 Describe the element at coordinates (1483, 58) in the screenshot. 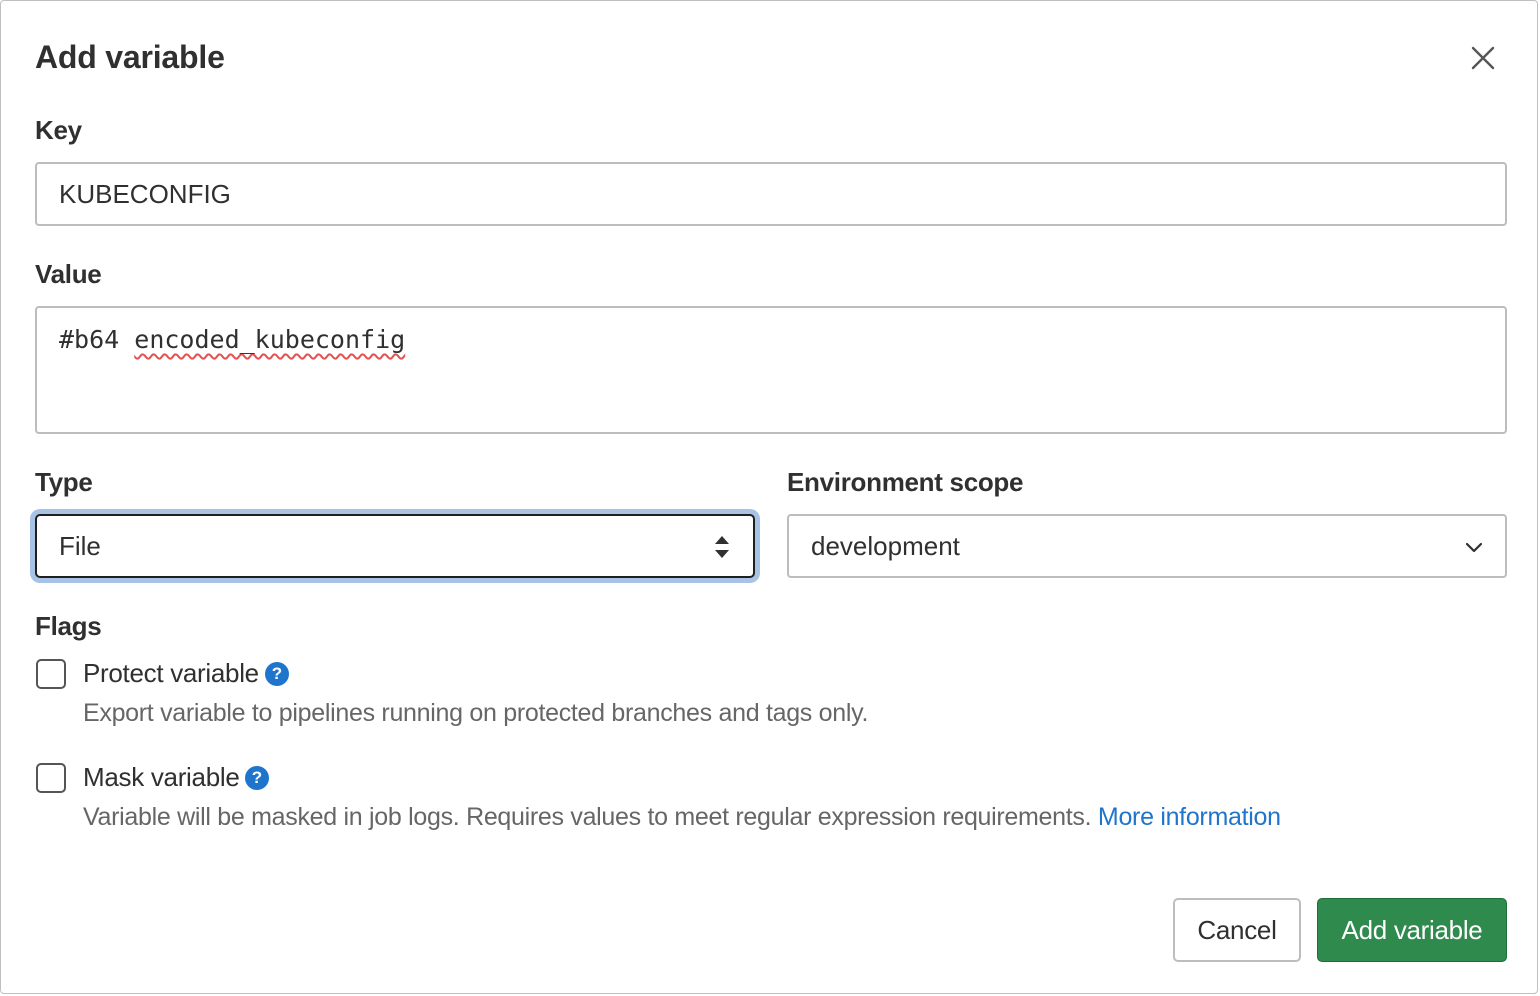

I see `close-icon` at that location.